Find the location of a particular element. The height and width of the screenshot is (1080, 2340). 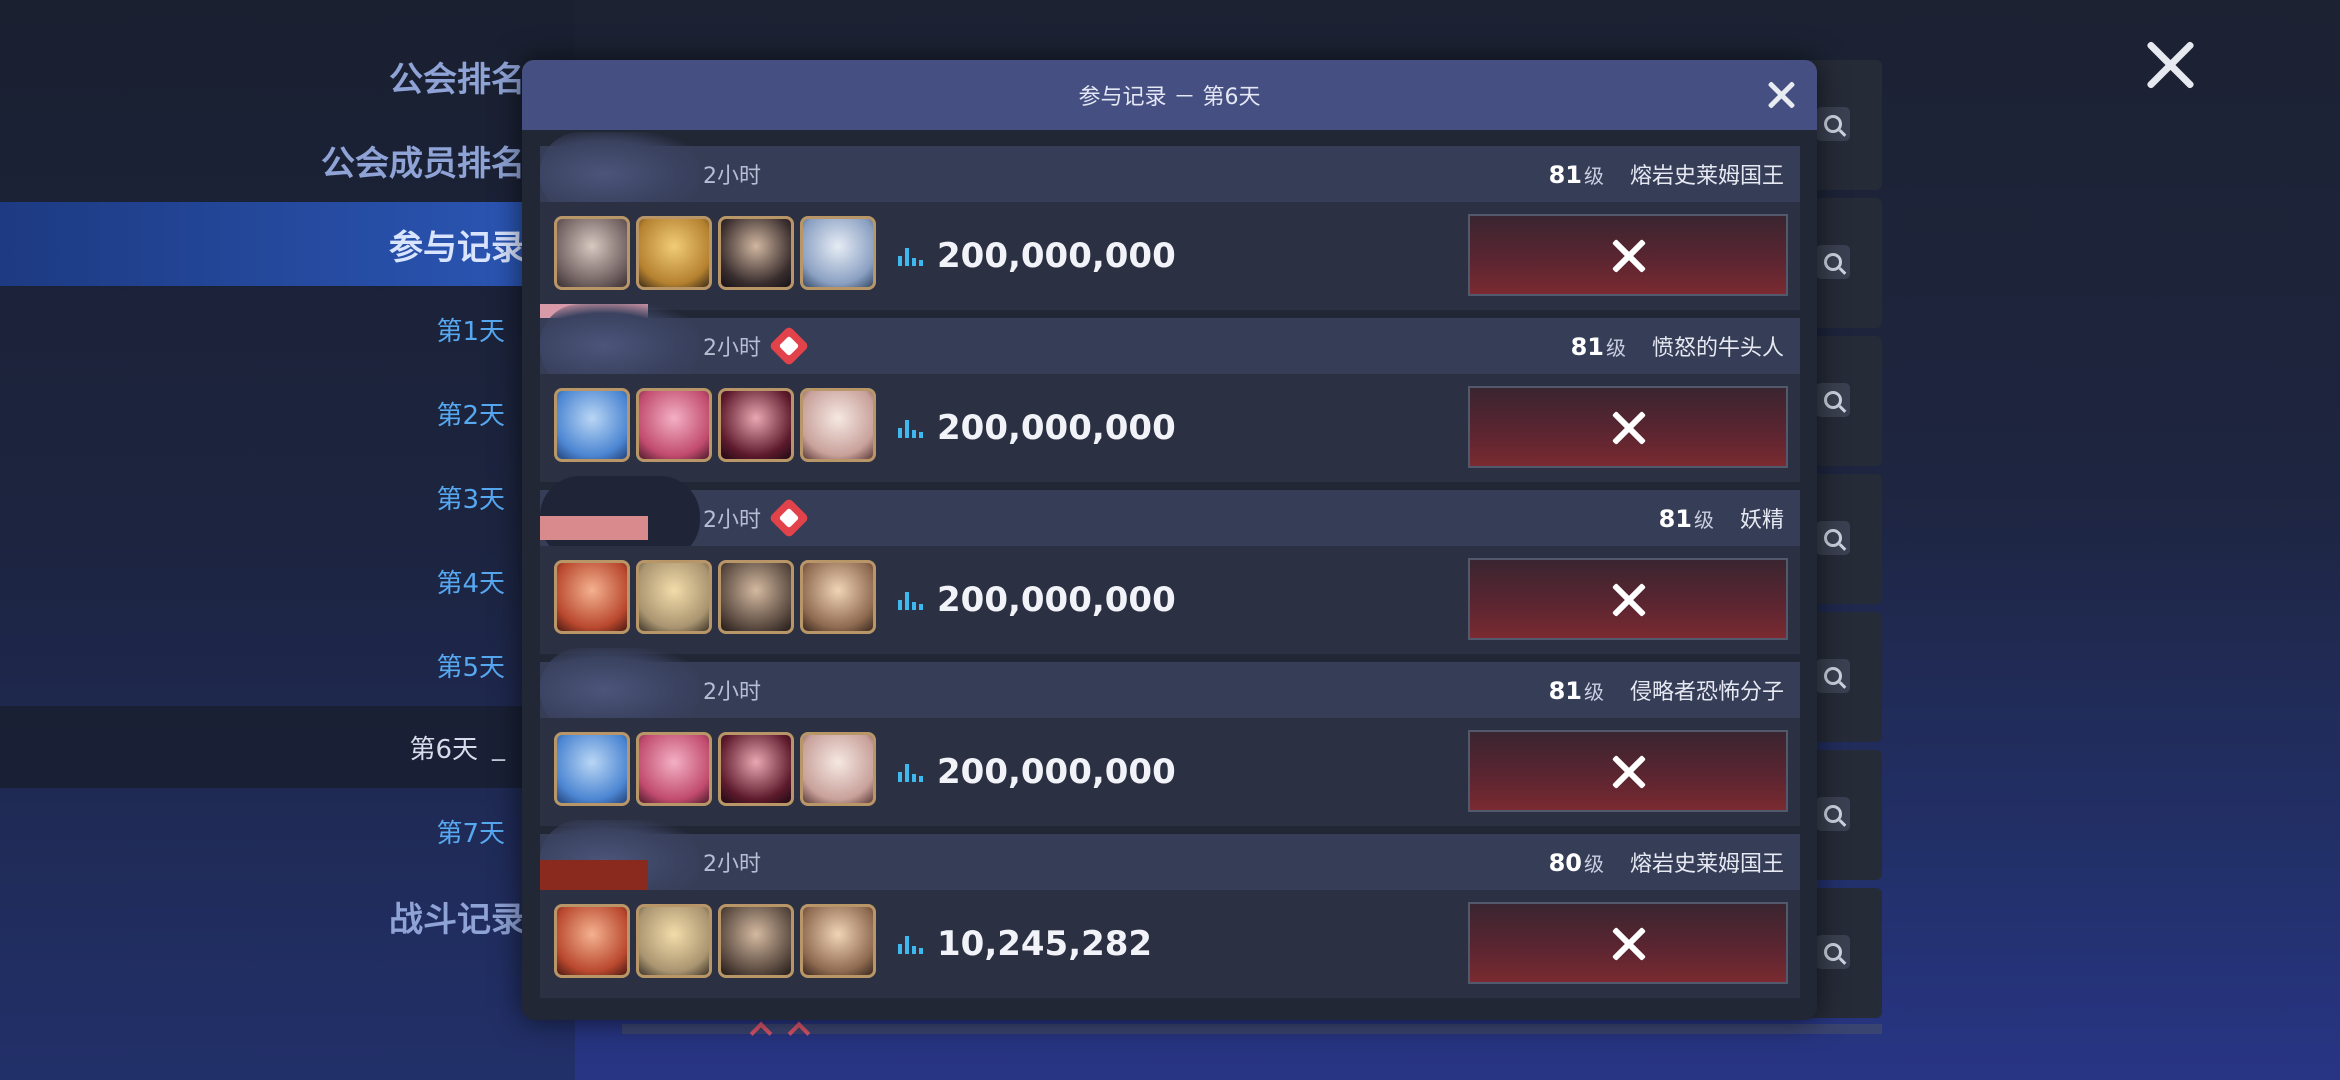

record-row: 2小时 81 级 愤怒的牛头人 200,000,000 is located at coordinates (1170, 393).